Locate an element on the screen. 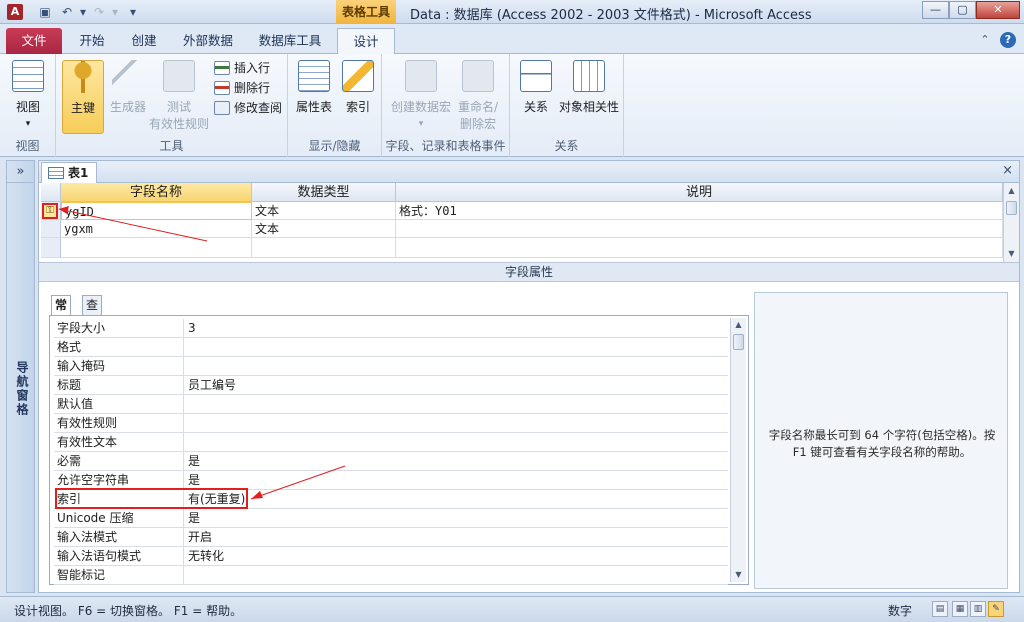  save-icon: ▣ is located at coordinates (45, 12).